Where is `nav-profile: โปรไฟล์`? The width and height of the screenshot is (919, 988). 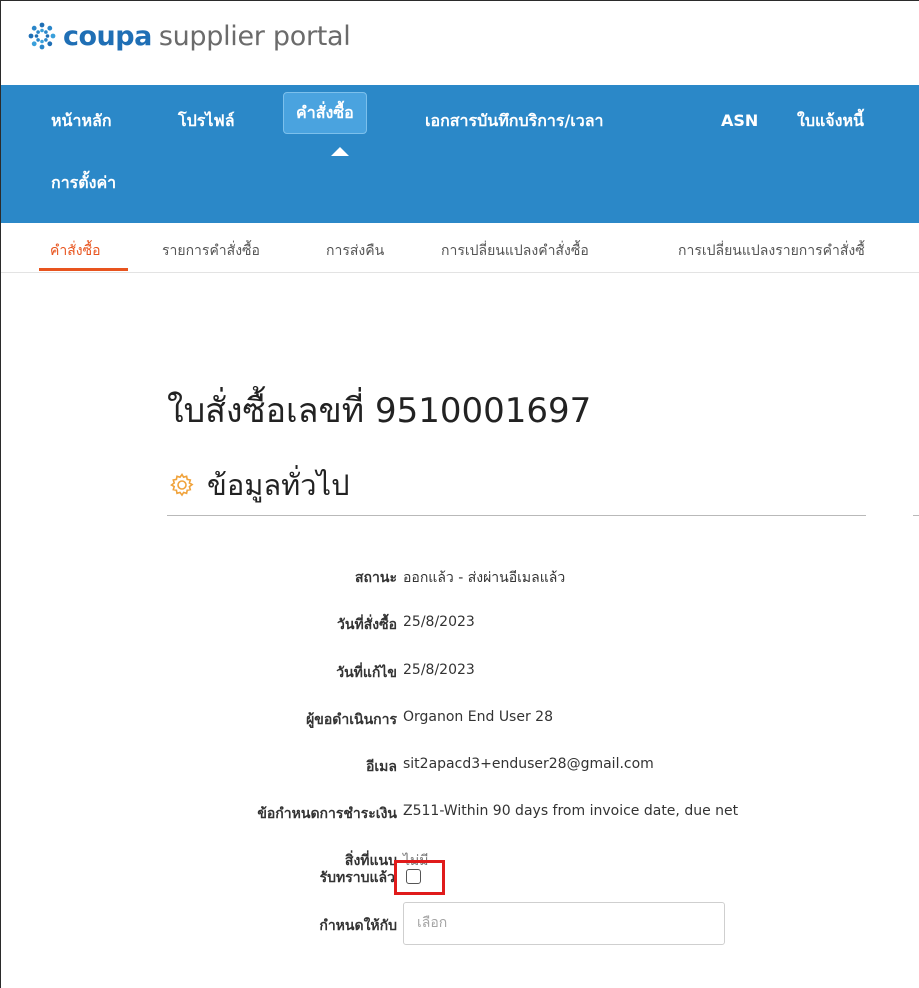
nav-profile: โปรไฟล์ is located at coordinates (206, 121).